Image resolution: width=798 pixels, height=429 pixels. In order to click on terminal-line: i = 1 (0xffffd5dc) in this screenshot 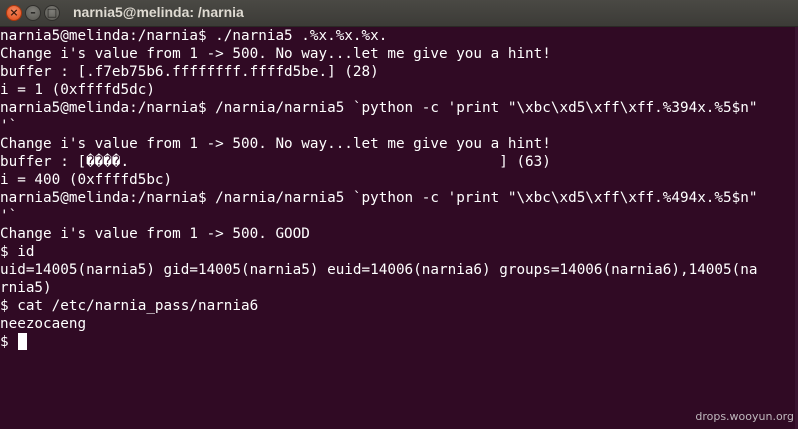, I will do `click(77, 90)`.